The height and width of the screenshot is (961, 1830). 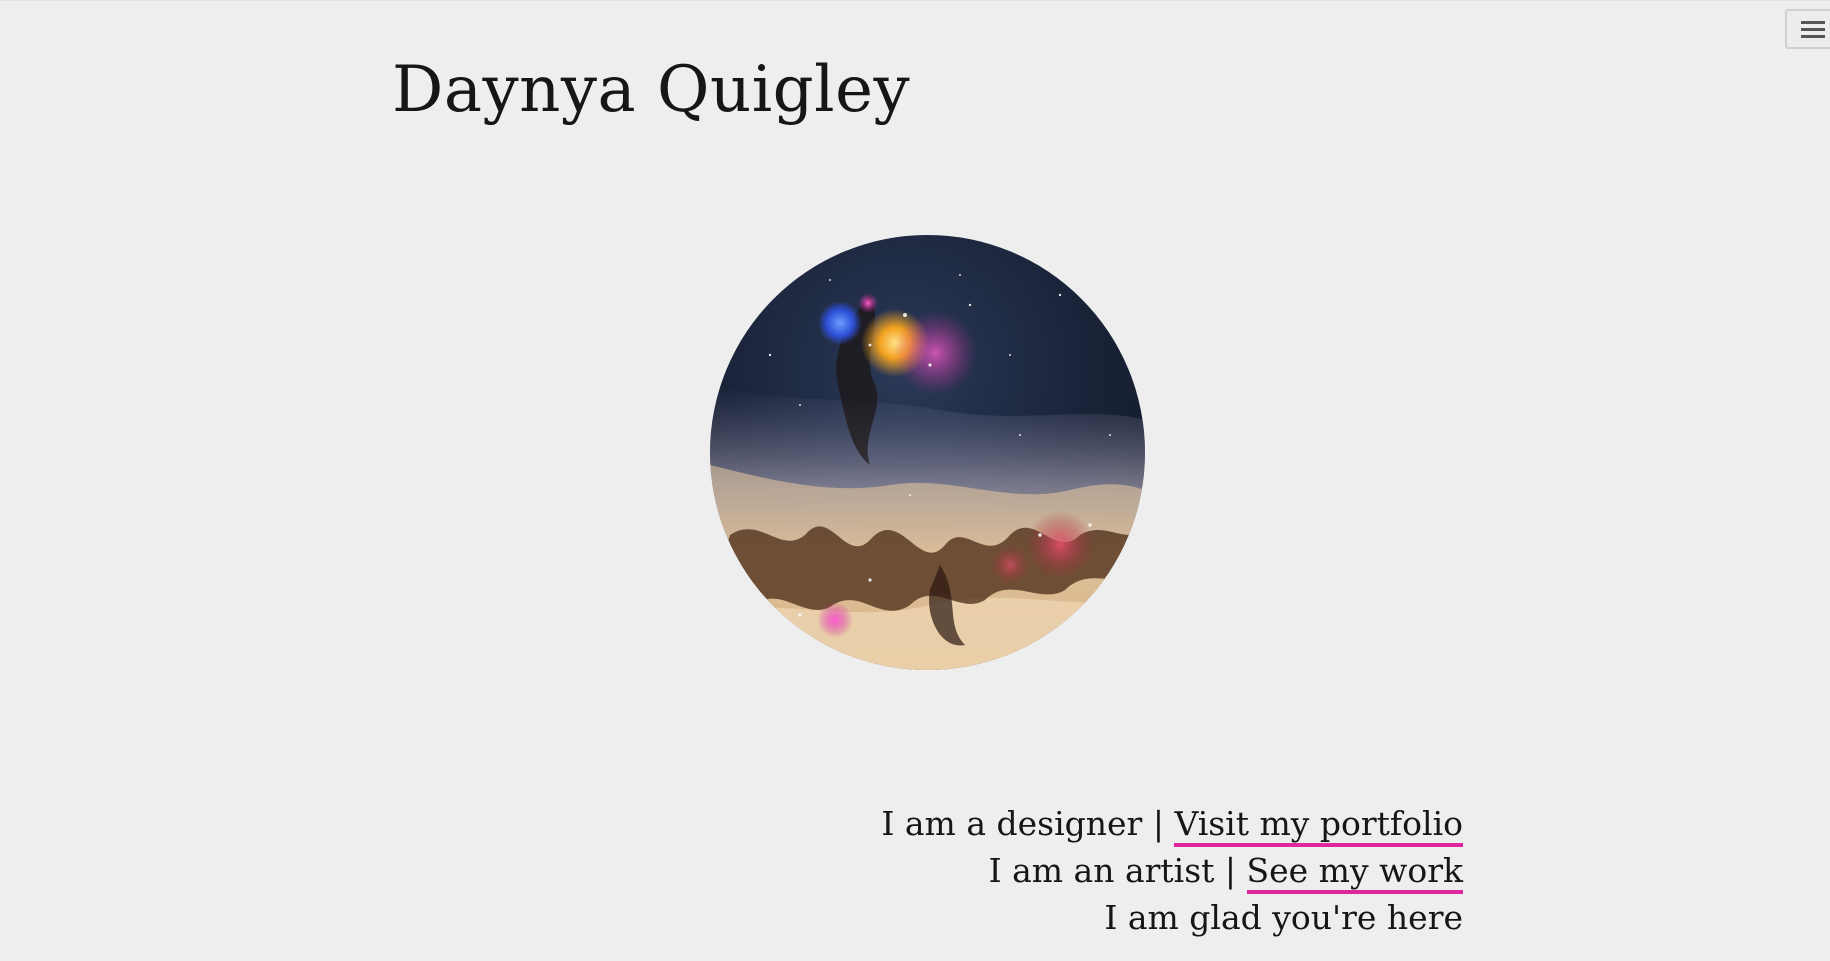 I want to click on menu-toggle-button, so click(x=1807, y=29).